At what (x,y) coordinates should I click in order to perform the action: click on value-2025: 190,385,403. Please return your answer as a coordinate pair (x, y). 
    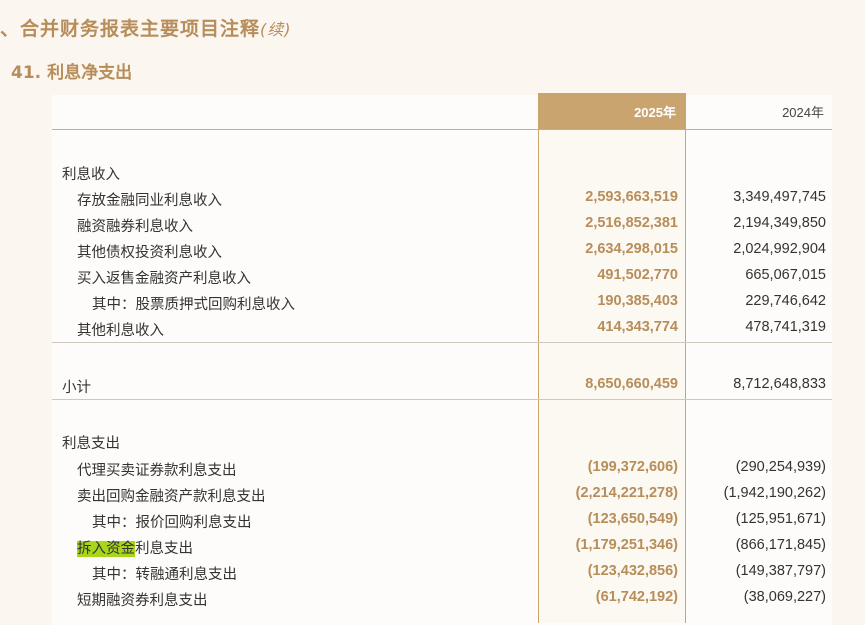
    Looking at the image, I should click on (637, 301).